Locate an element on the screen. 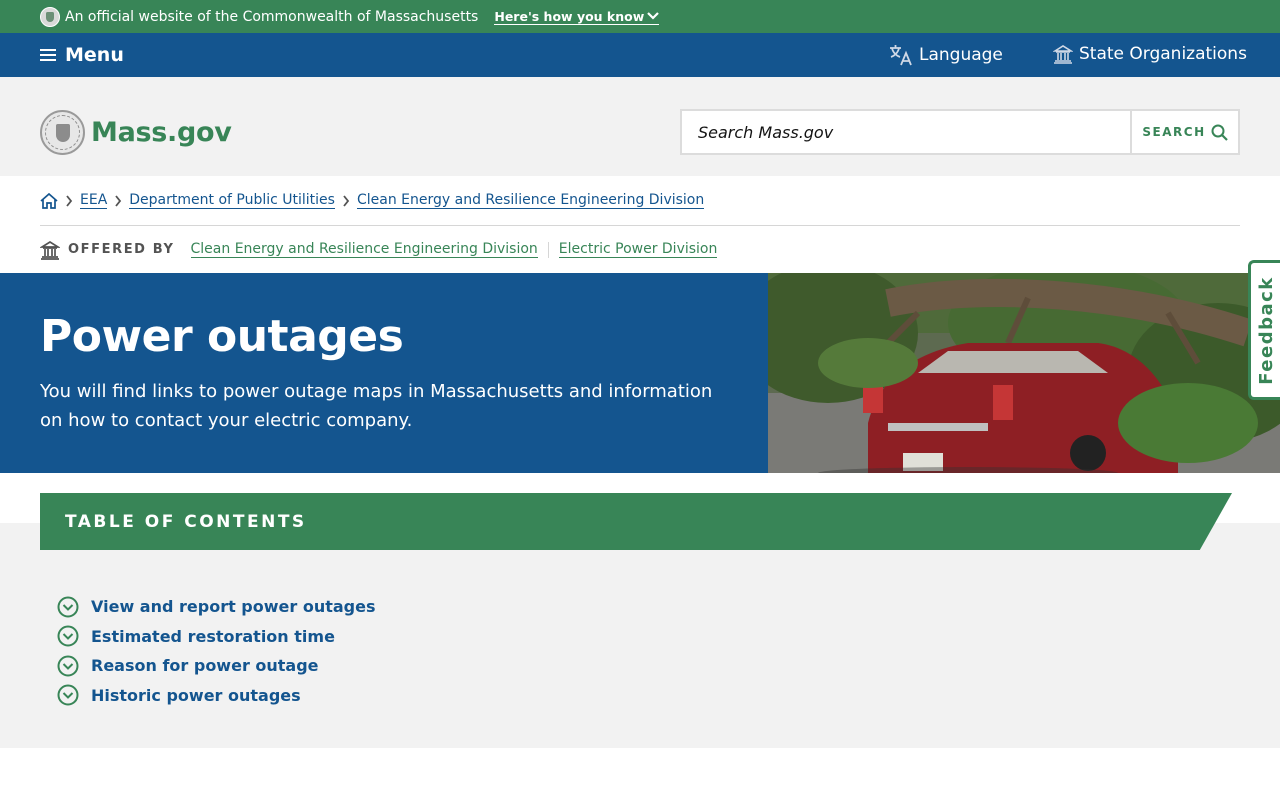 This screenshot has height=800, width=1280. toc-item-label: Estimated restoration time is located at coordinates (213, 636).